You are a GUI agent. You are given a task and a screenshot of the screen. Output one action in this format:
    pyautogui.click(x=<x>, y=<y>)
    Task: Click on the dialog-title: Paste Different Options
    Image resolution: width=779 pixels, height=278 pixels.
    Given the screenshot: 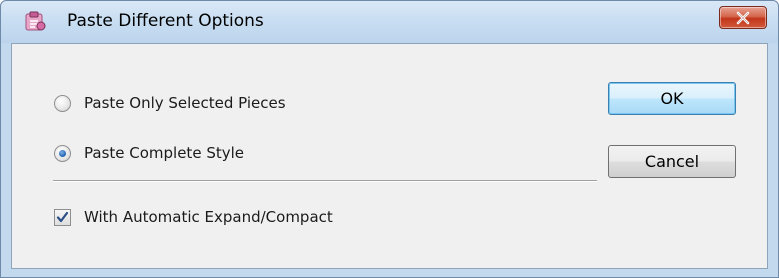 What is the action you would take?
    pyautogui.click(x=165, y=21)
    